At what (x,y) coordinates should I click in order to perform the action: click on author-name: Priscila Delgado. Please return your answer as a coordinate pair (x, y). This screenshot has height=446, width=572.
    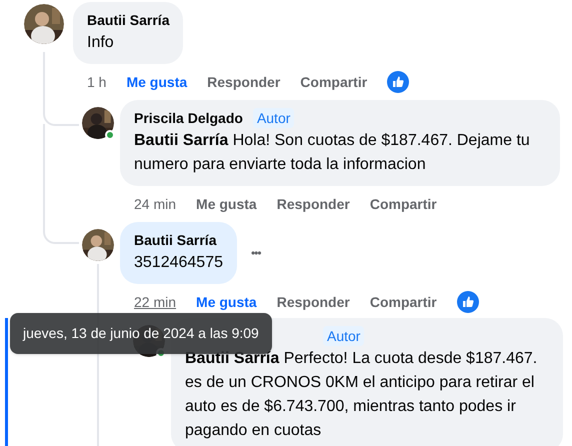
    Looking at the image, I should click on (188, 118).